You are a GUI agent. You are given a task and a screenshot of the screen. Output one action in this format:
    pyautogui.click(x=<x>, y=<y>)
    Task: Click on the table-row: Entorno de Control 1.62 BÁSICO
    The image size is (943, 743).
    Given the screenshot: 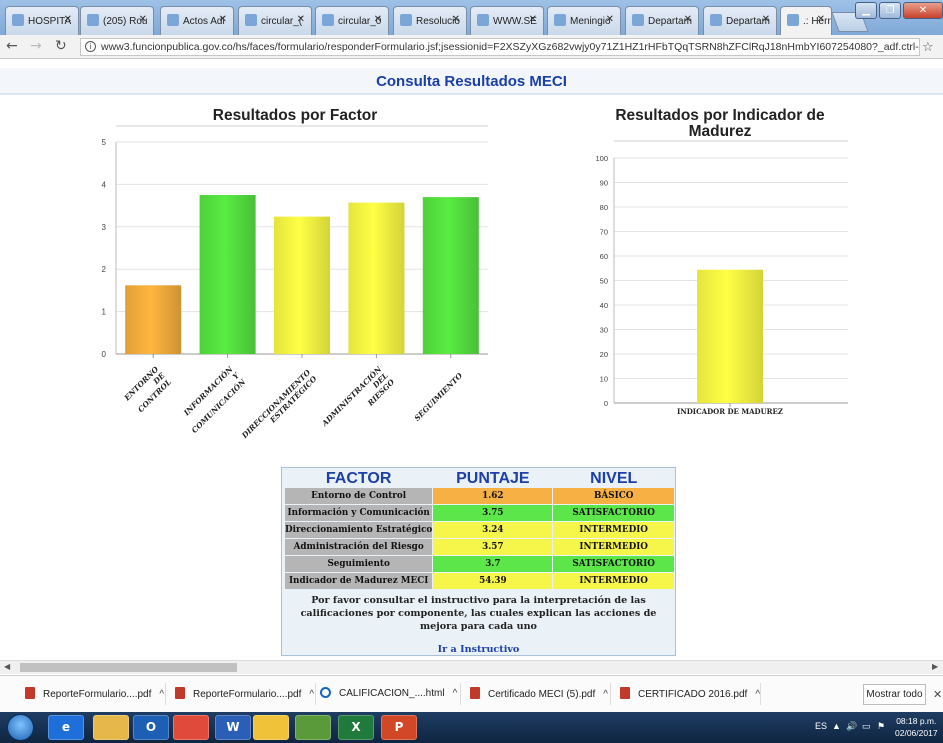 What is the action you would take?
    pyautogui.click(x=479, y=496)
    